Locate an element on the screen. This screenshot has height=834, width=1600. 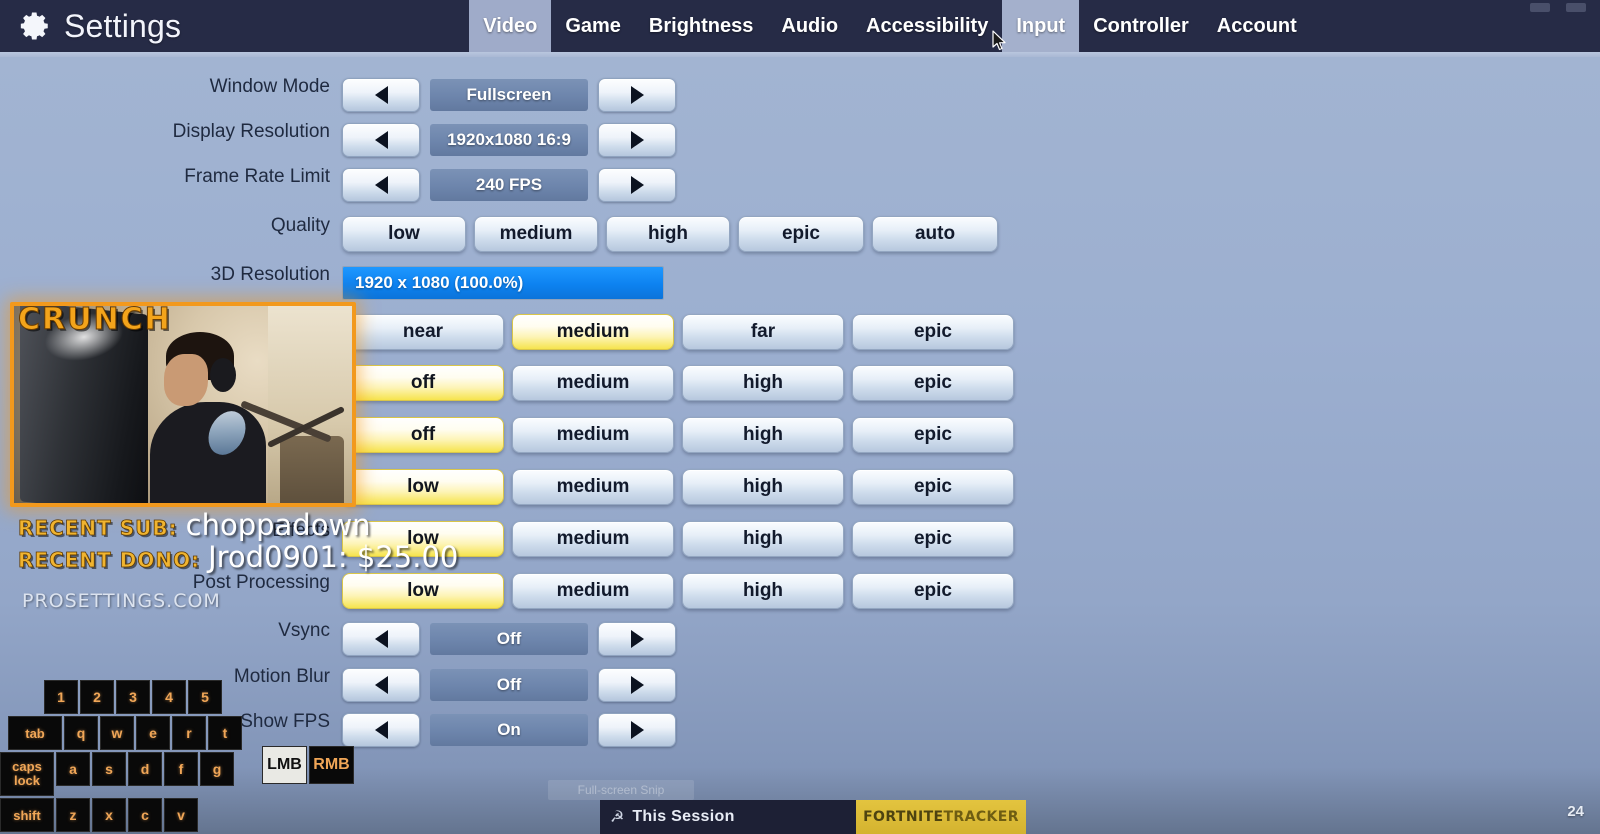
key-d: d is located at coordinates (145, 769).